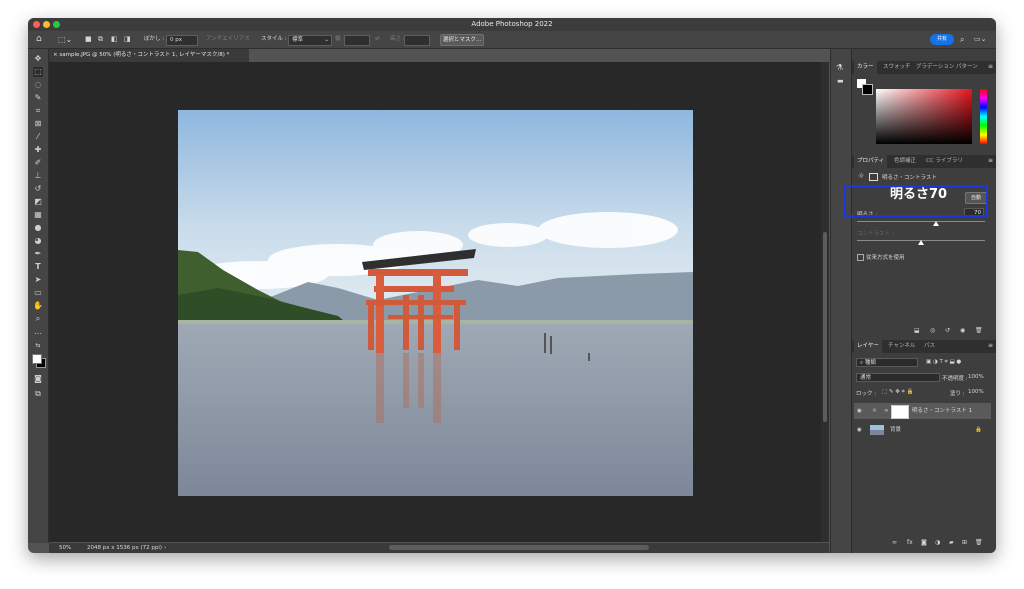 Image resolution: width=1024 pixels, height=589 pixels. What do you see at coordinates (910, 542) in the screenshot?
I see `fx-icon: fx` at bounding box center [910, 542].